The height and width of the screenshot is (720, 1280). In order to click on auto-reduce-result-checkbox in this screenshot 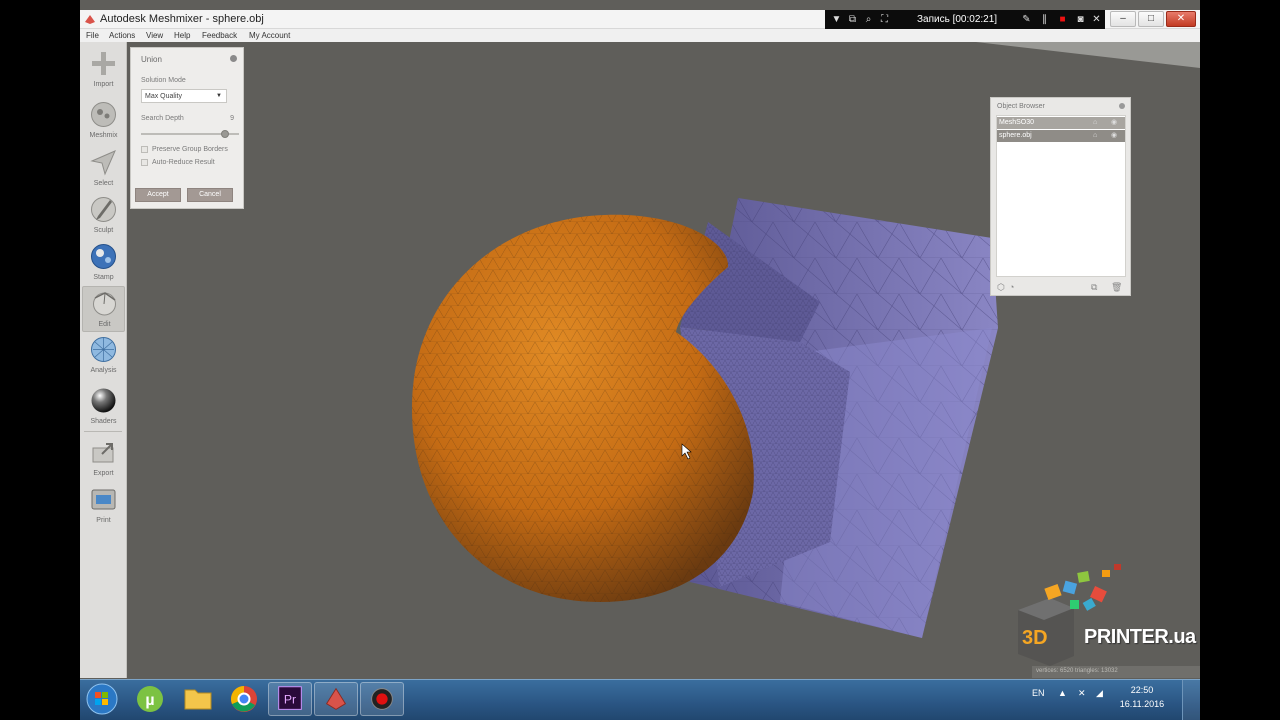, I will do `click(144, 162)`.